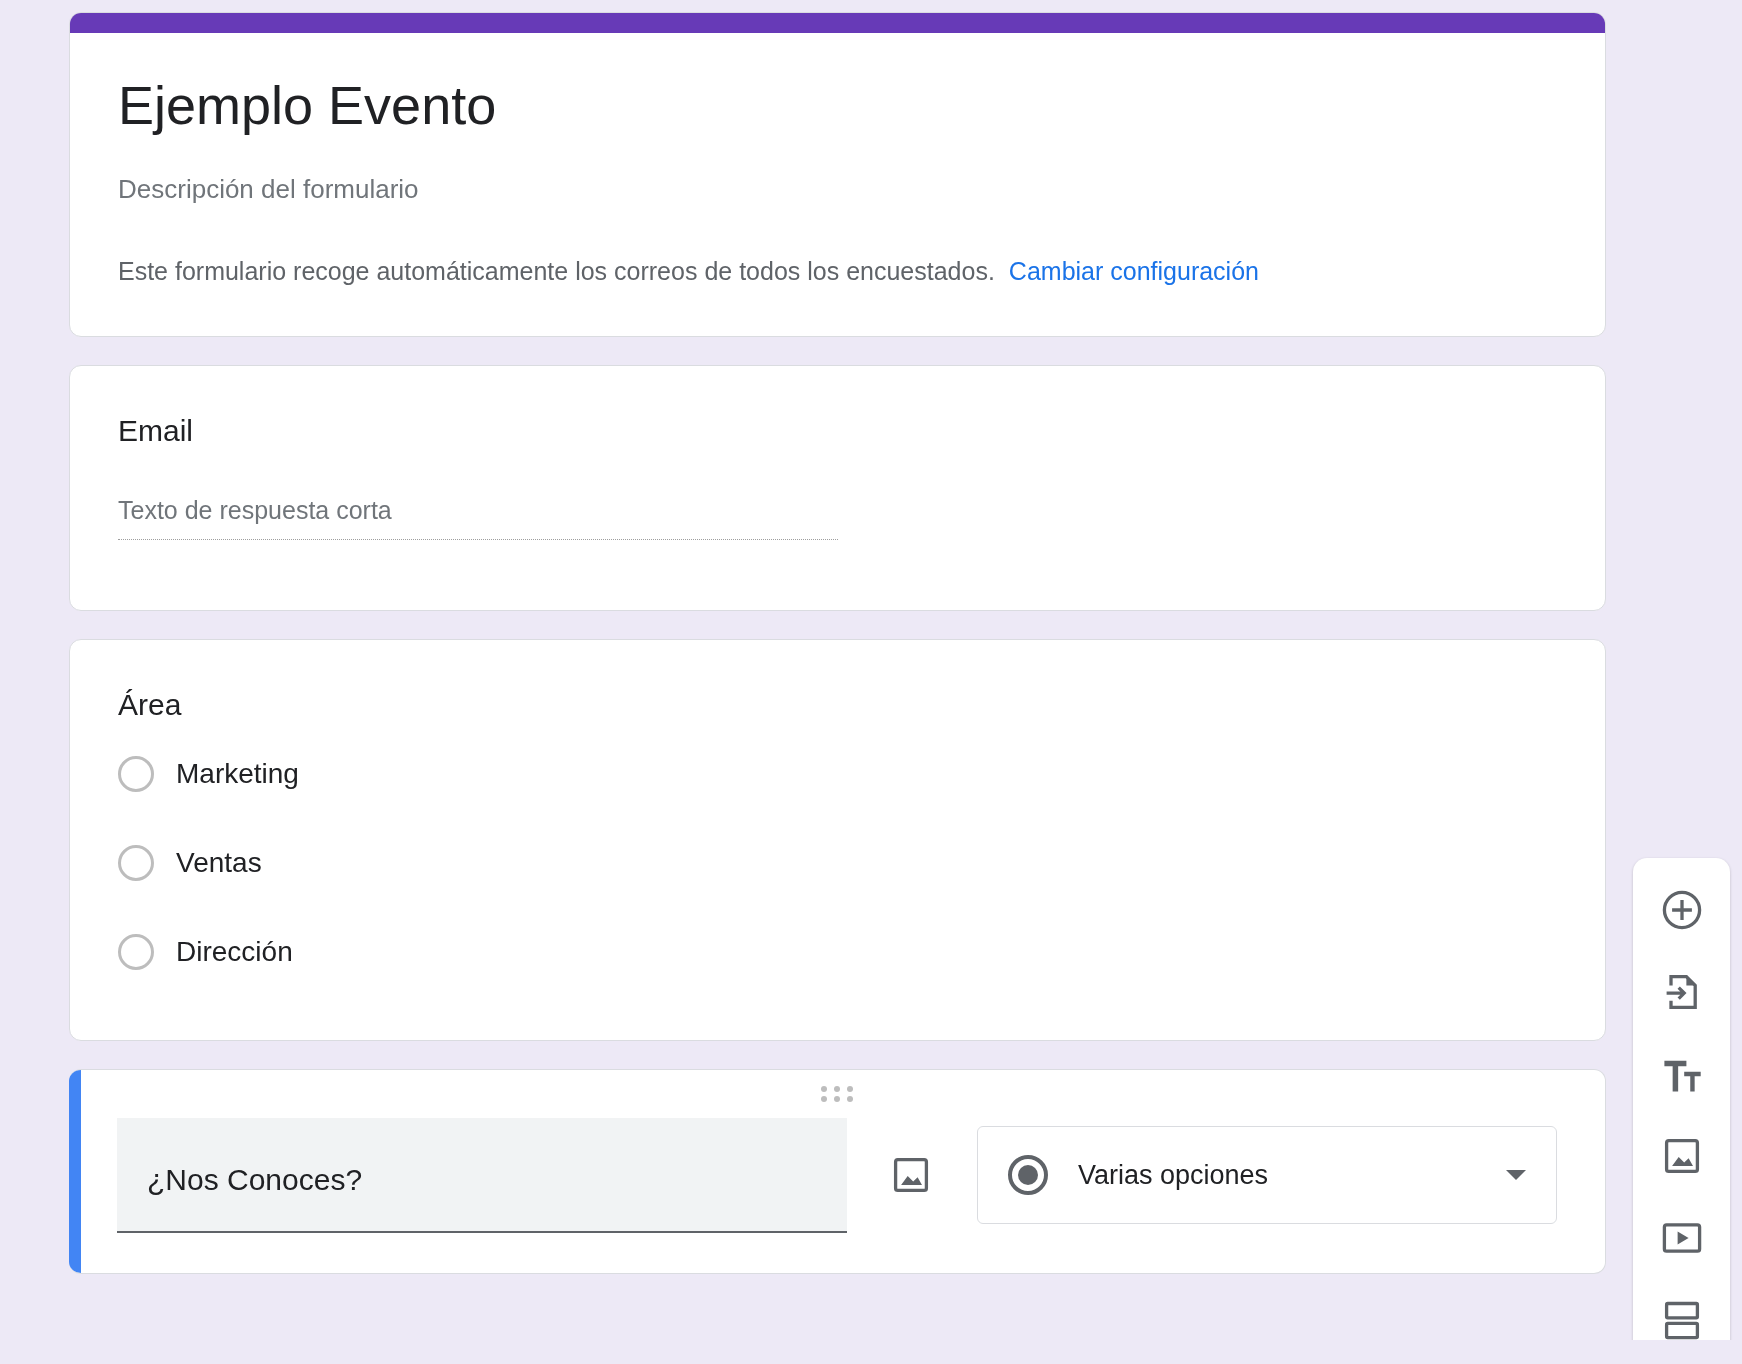 The height and width of the screenshot is (1364, 1742). What do you see at coordinates (150, 704) in the screenshot?
I see `question-title: Área` at bounding box center [150, 704].